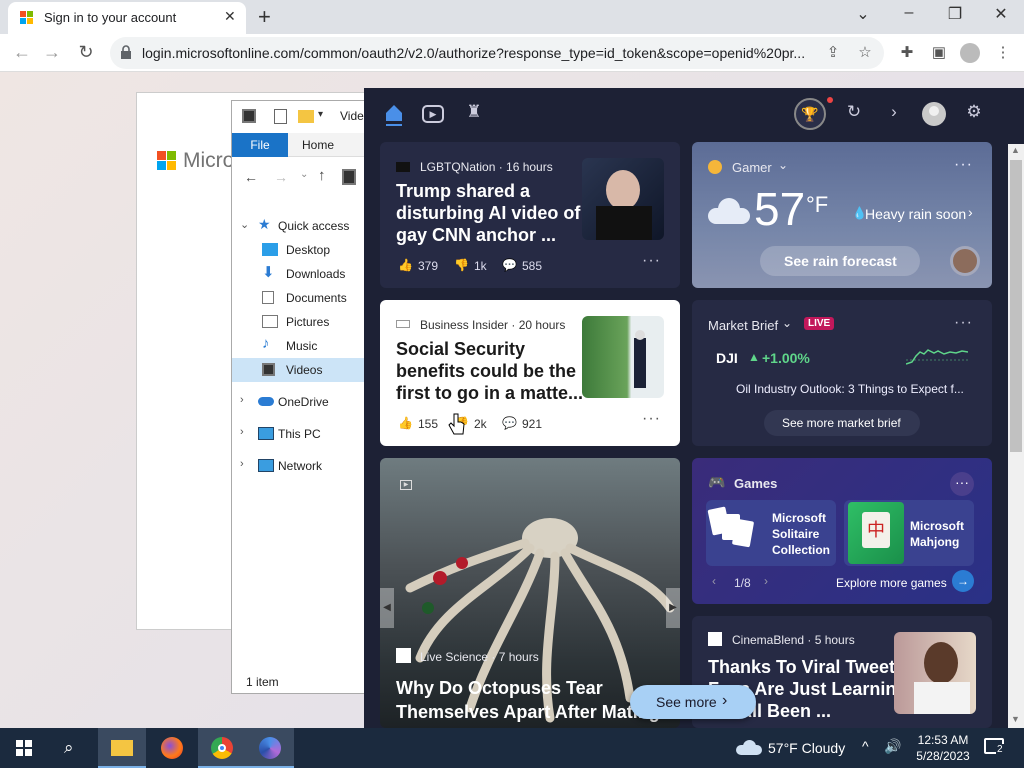  What do you see at coordinates (970, 53) in the screenshot?
I see `profile-avatar-icon` at bounding box center [970, 53].